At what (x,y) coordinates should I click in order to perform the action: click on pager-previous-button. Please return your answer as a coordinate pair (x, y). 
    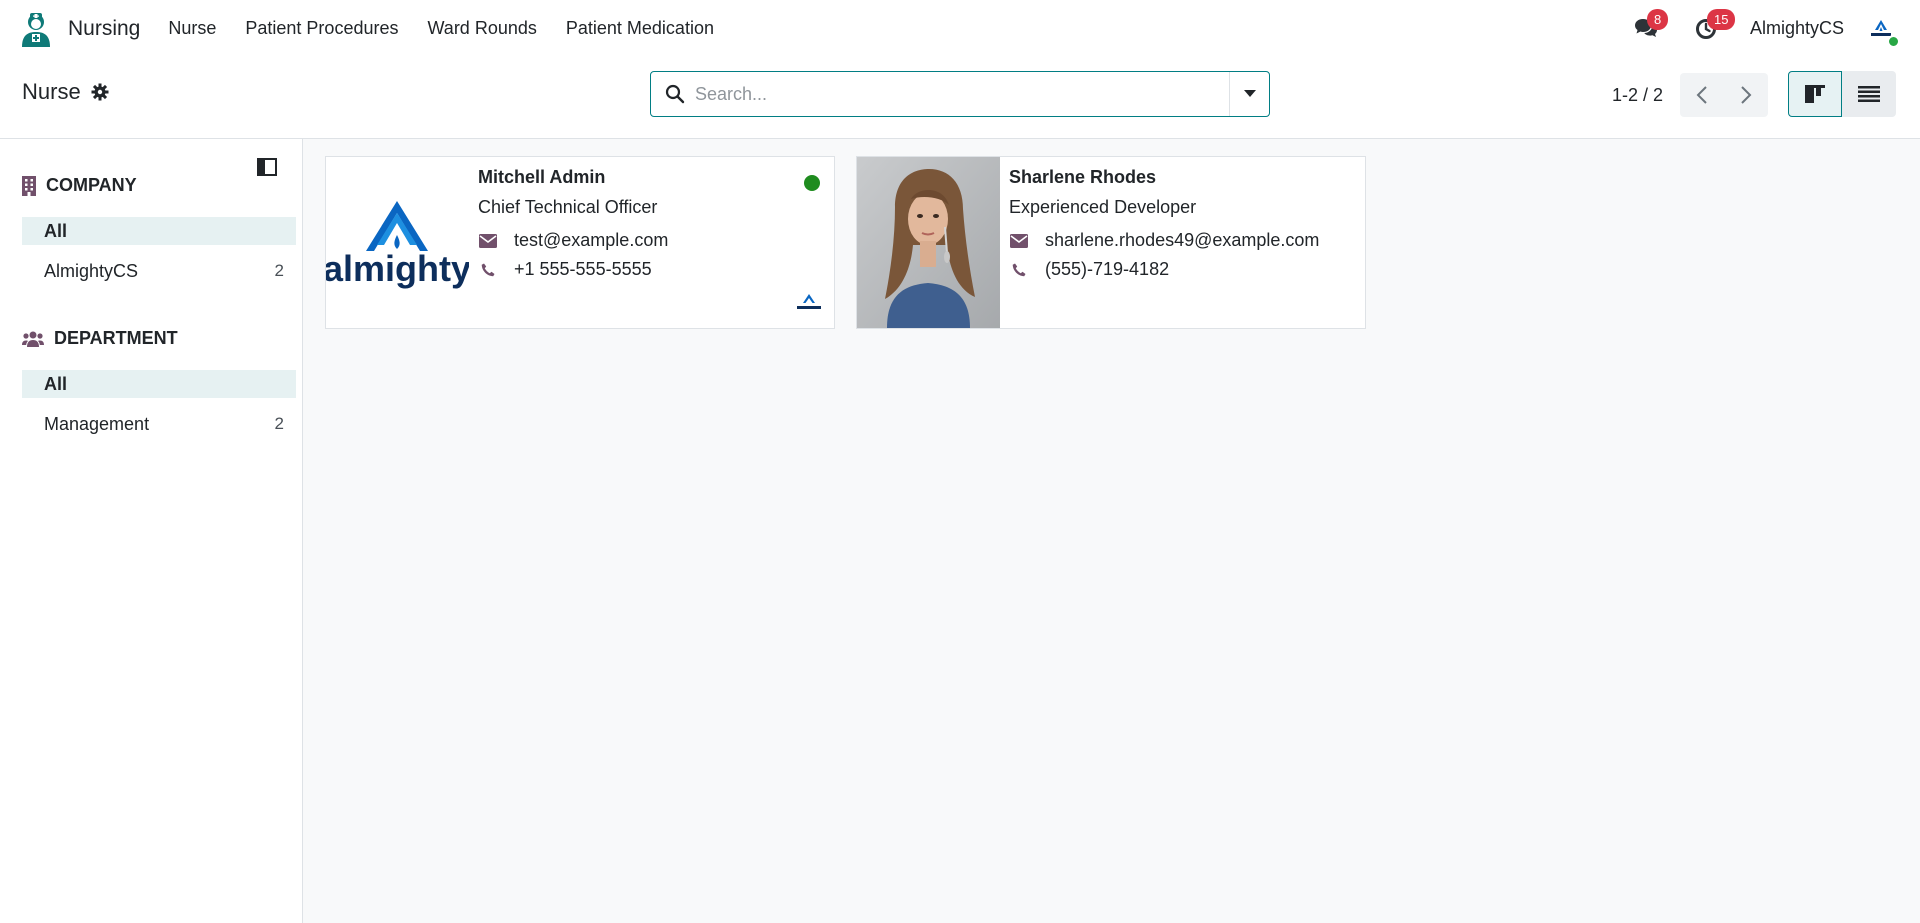
    Looking at the image, I should click on (1702, 95).